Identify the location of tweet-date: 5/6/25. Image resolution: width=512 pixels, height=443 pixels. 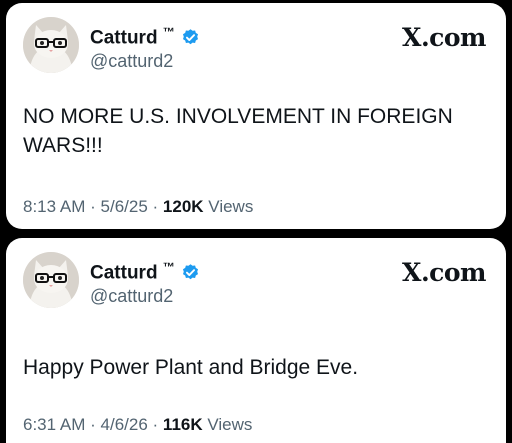
(124, 206).